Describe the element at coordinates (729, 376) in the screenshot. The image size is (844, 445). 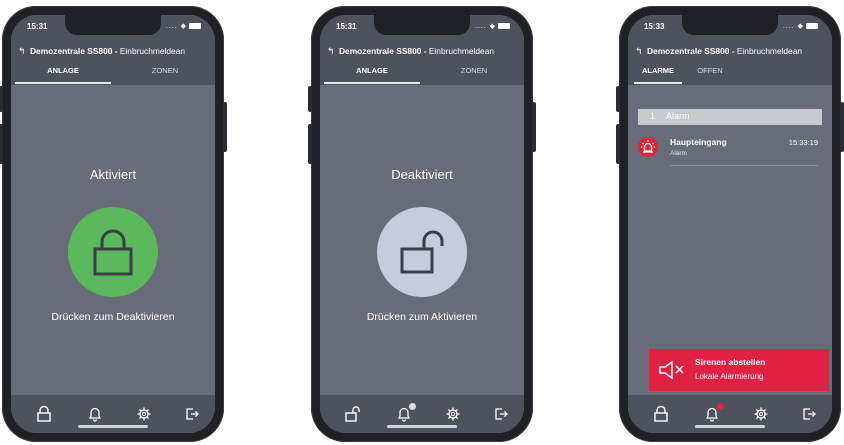
I see `siren-subtitle: Lokale Alarmierung` at that location.